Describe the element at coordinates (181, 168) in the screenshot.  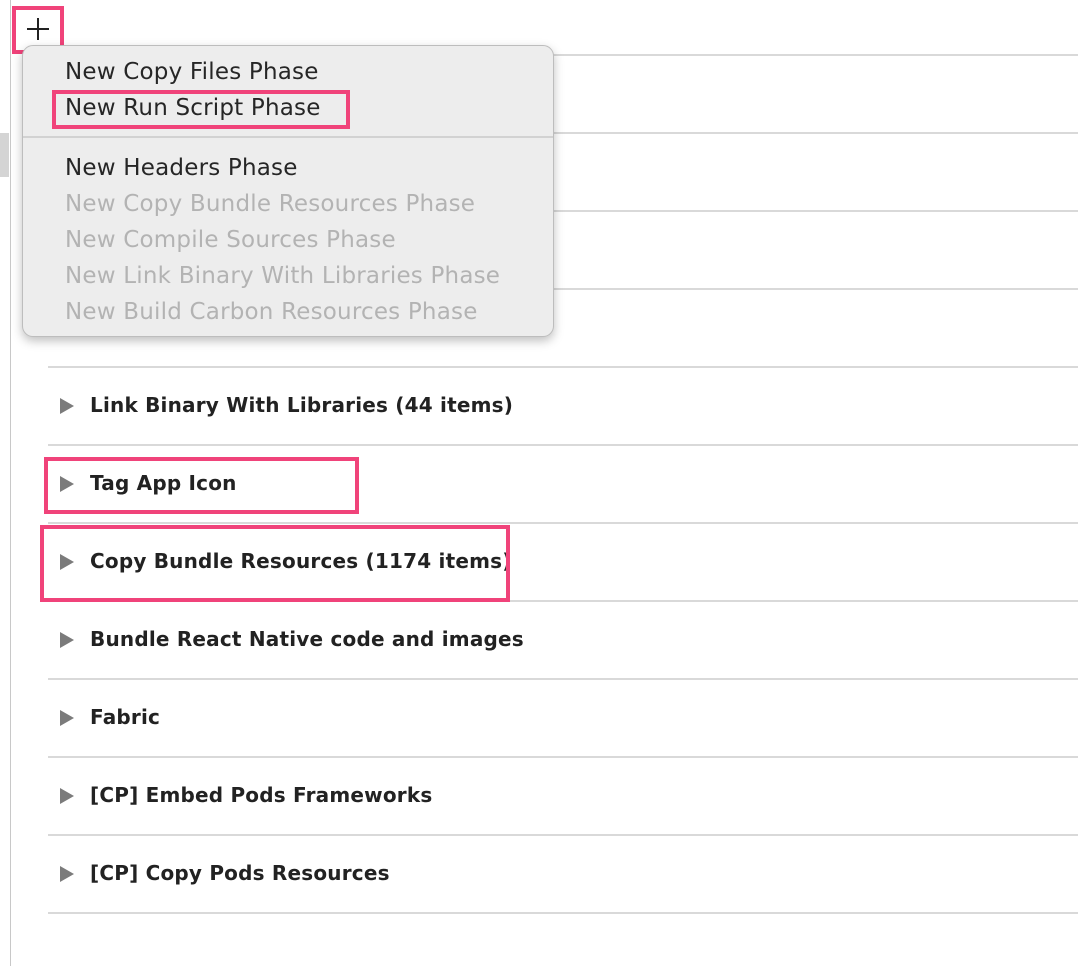
I see `menu-item-new-headers-phase: New Headers Phase` at that location.